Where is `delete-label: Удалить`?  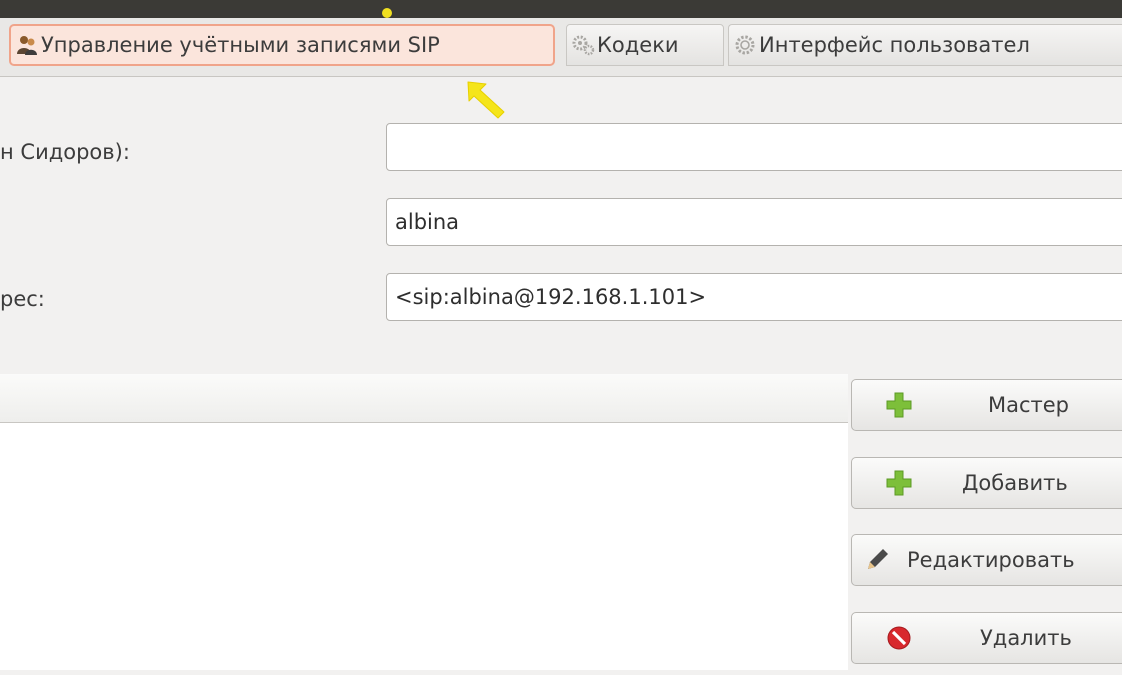
delete-label: Удалить is located at coordinates (1026, 638).